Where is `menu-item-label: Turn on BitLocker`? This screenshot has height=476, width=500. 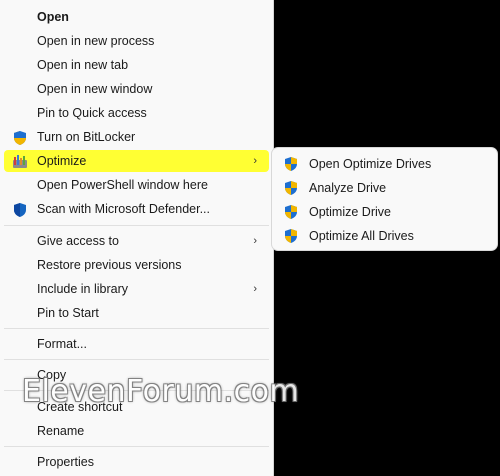 menu-item-label: Turn on BitLocker is located at coordinates (86, 137).